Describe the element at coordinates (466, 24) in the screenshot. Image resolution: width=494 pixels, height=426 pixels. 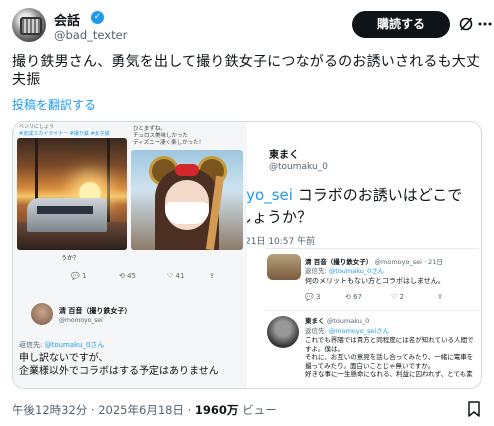
I see `grok-icon` at that location.